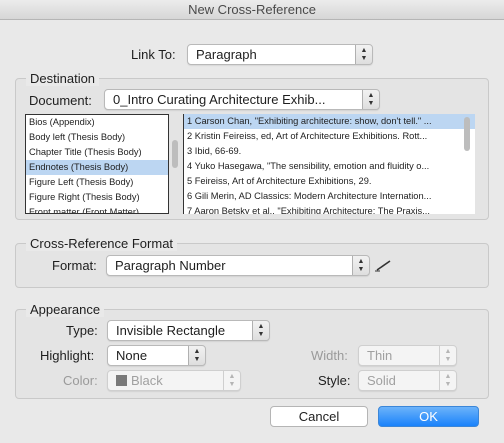 This screenshot has height=443, width=504. I want to click on list-item: Bios (Appendix), so click(97, 122).